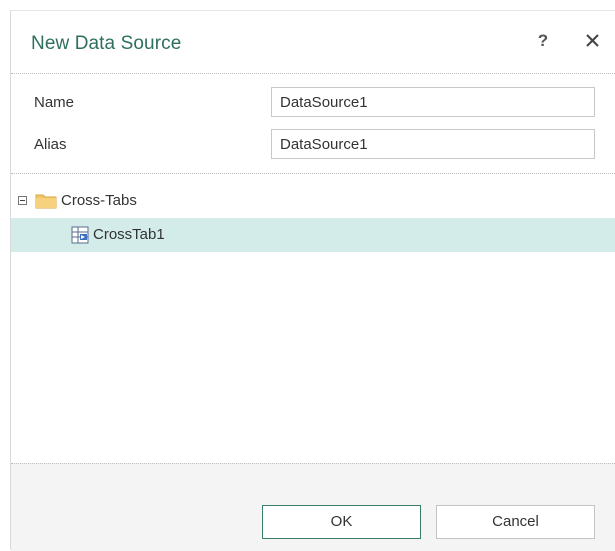 The image size is (615, 551). Describe the element at coordinates (593, 41) in the screenshot. I see `close-icon` at that location.